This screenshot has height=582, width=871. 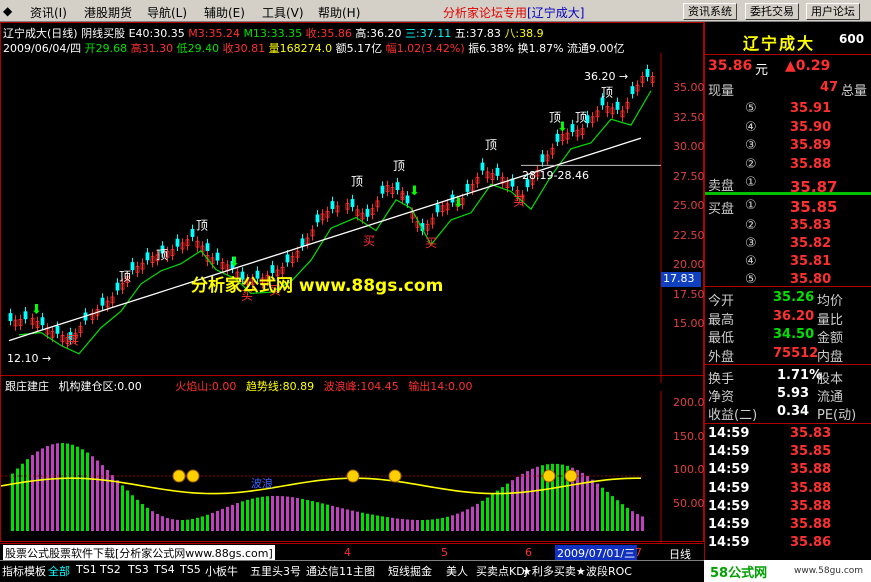 What do you see at coordinates (224, 12) in the screenshot?
I see `menu-aux: 辅助(E)` at bounding box center [224, 12].